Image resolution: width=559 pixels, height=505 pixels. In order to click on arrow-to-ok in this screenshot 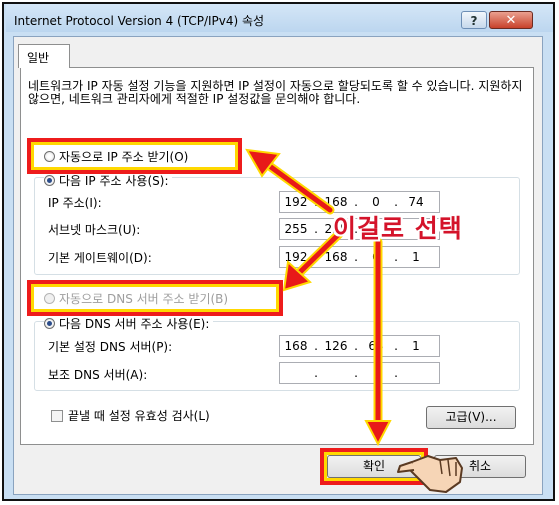, I will do `click(378, 342)`.